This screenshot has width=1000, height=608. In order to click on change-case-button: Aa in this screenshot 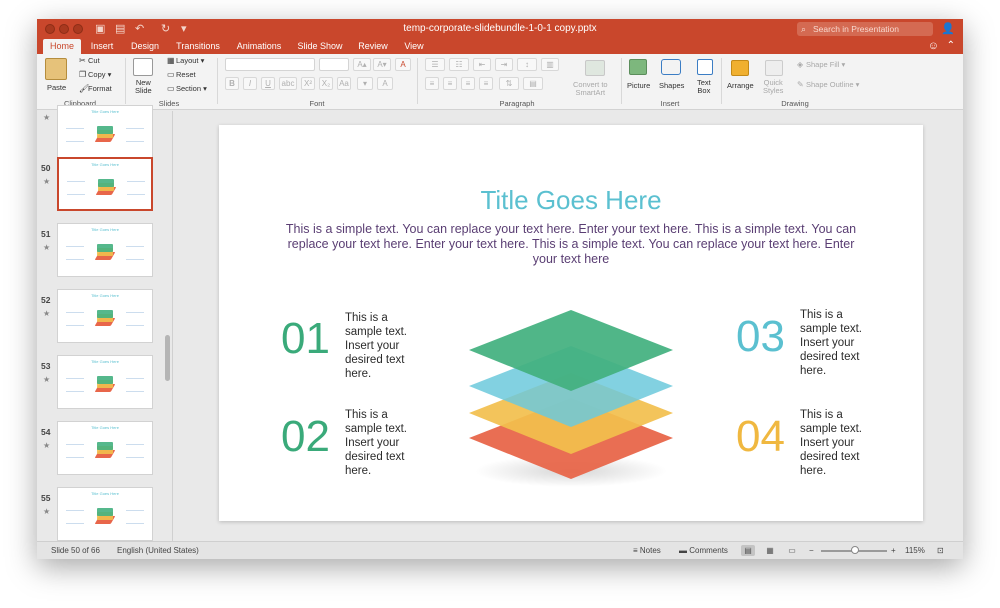, I will do `click(344, 83)`.